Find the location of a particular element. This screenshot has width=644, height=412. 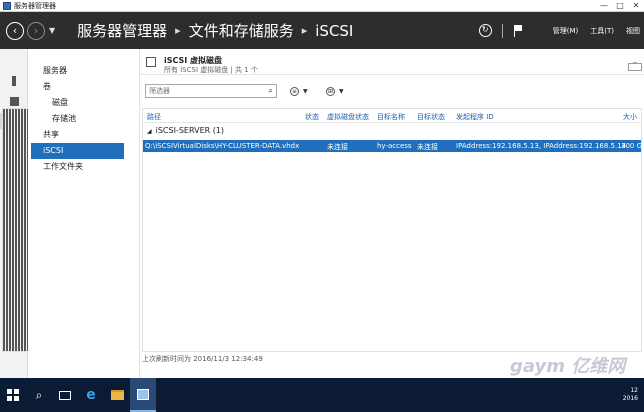

breadcrumb: 服务器管理器 ▸ 文件和存储服务 ▸ iSCSI is located at coordinates (215, 30).